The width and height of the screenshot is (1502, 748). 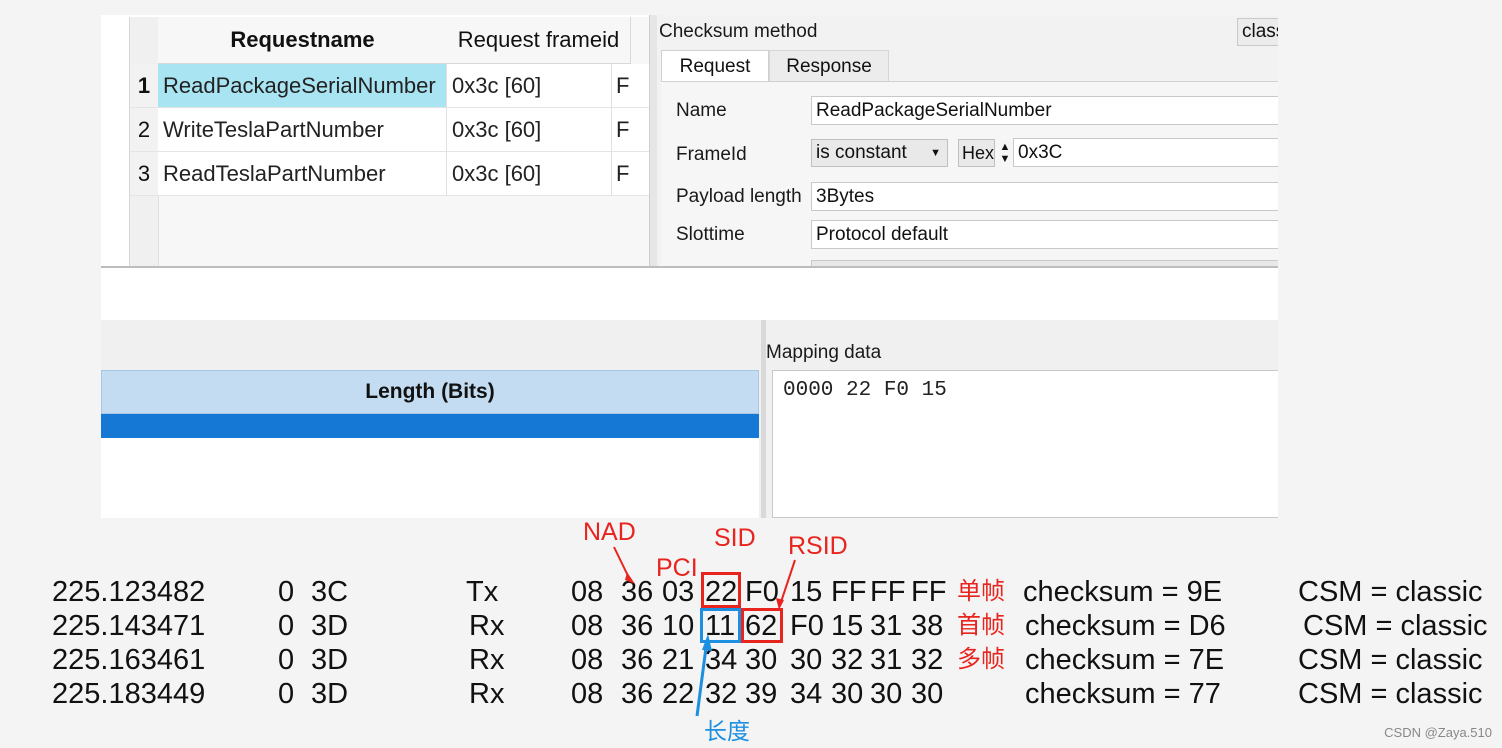 I want to click on rsid-highlight-box, so click(x=762, y=625).